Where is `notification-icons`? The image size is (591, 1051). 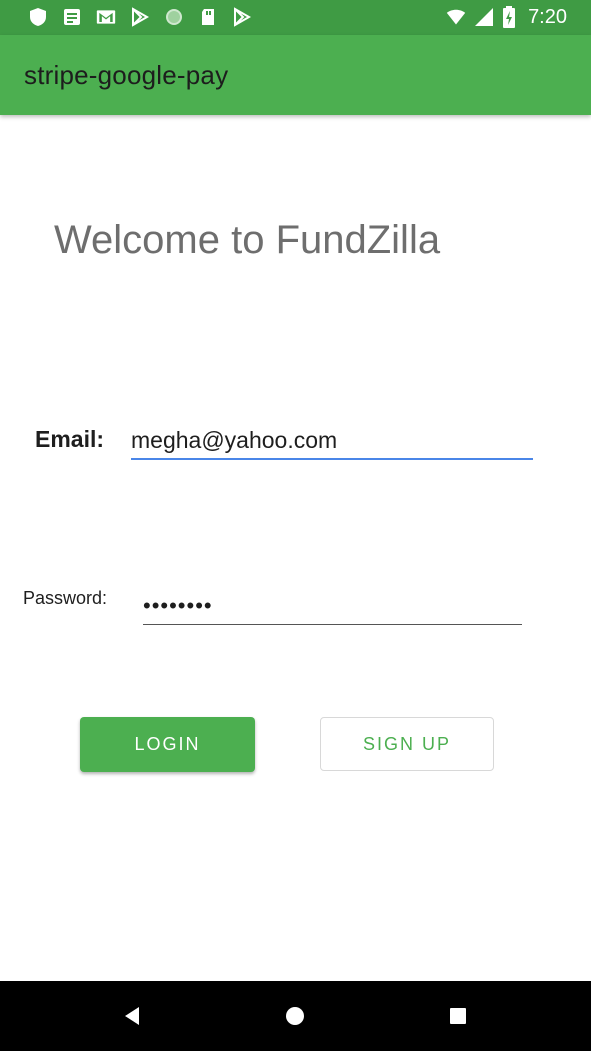 notification-icons is located at coordinates (140, 17).